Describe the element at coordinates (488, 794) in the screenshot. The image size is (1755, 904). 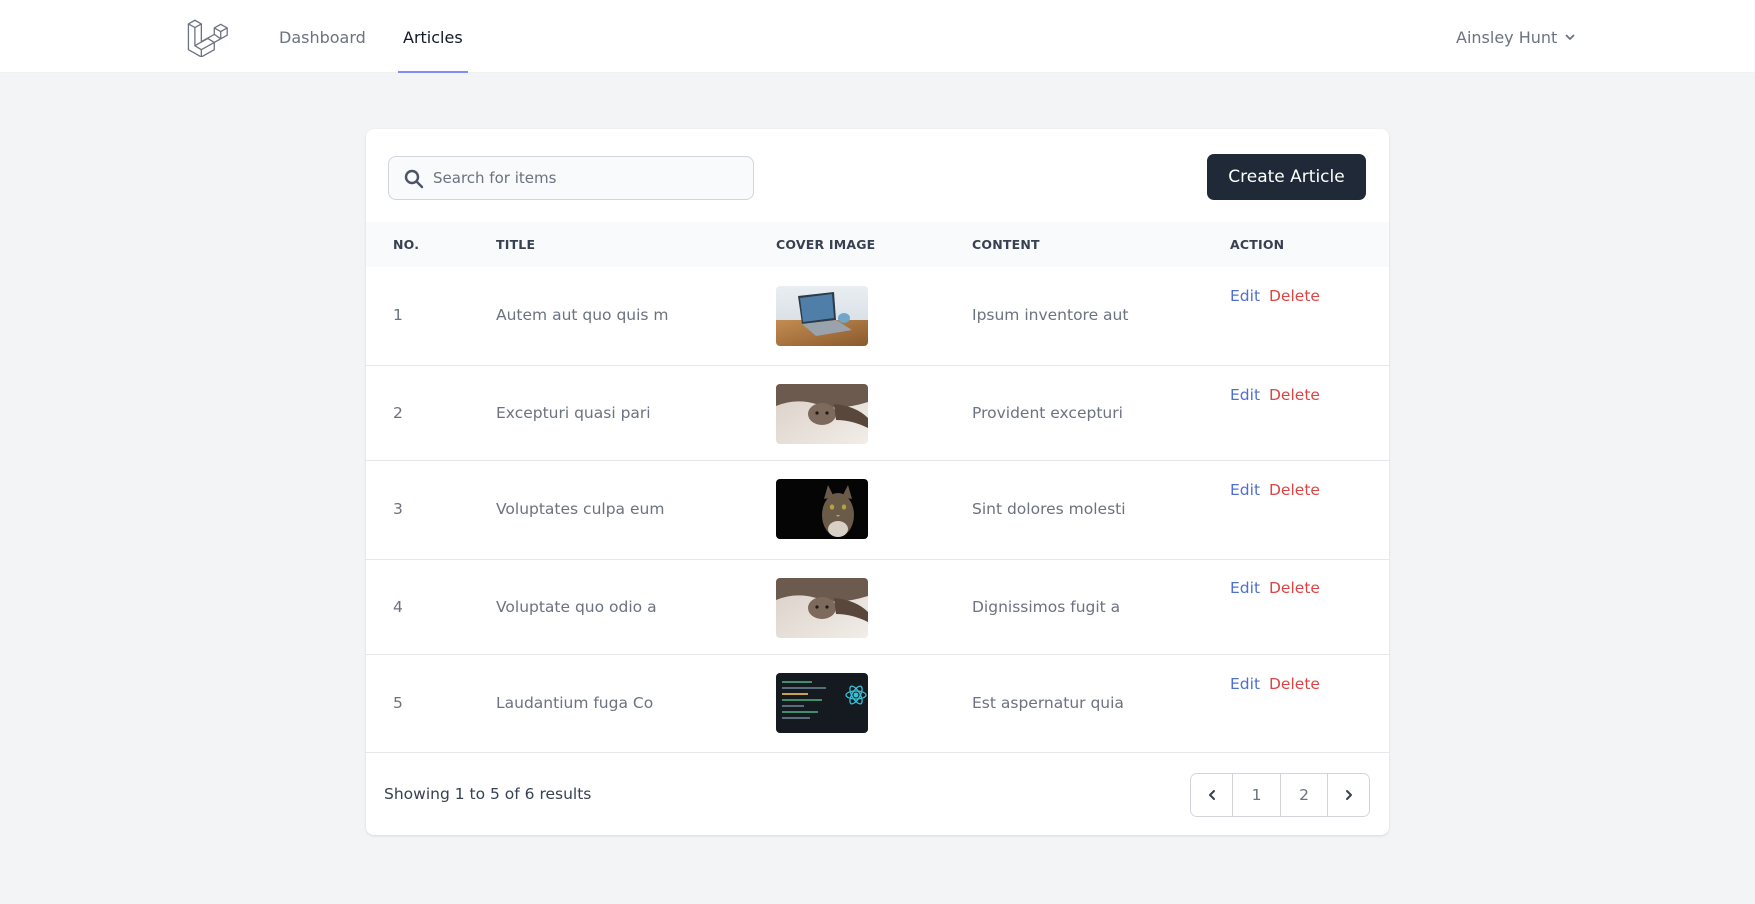
I see `results-summary: Showing 1 to 5 of 6 results` at that location.